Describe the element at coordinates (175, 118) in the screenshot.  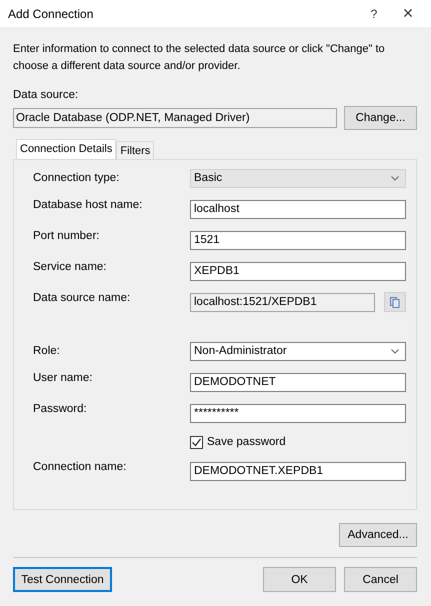
I see `data-source-field: Oracle Database (ODP.NET, Managed Driver)` at that location.